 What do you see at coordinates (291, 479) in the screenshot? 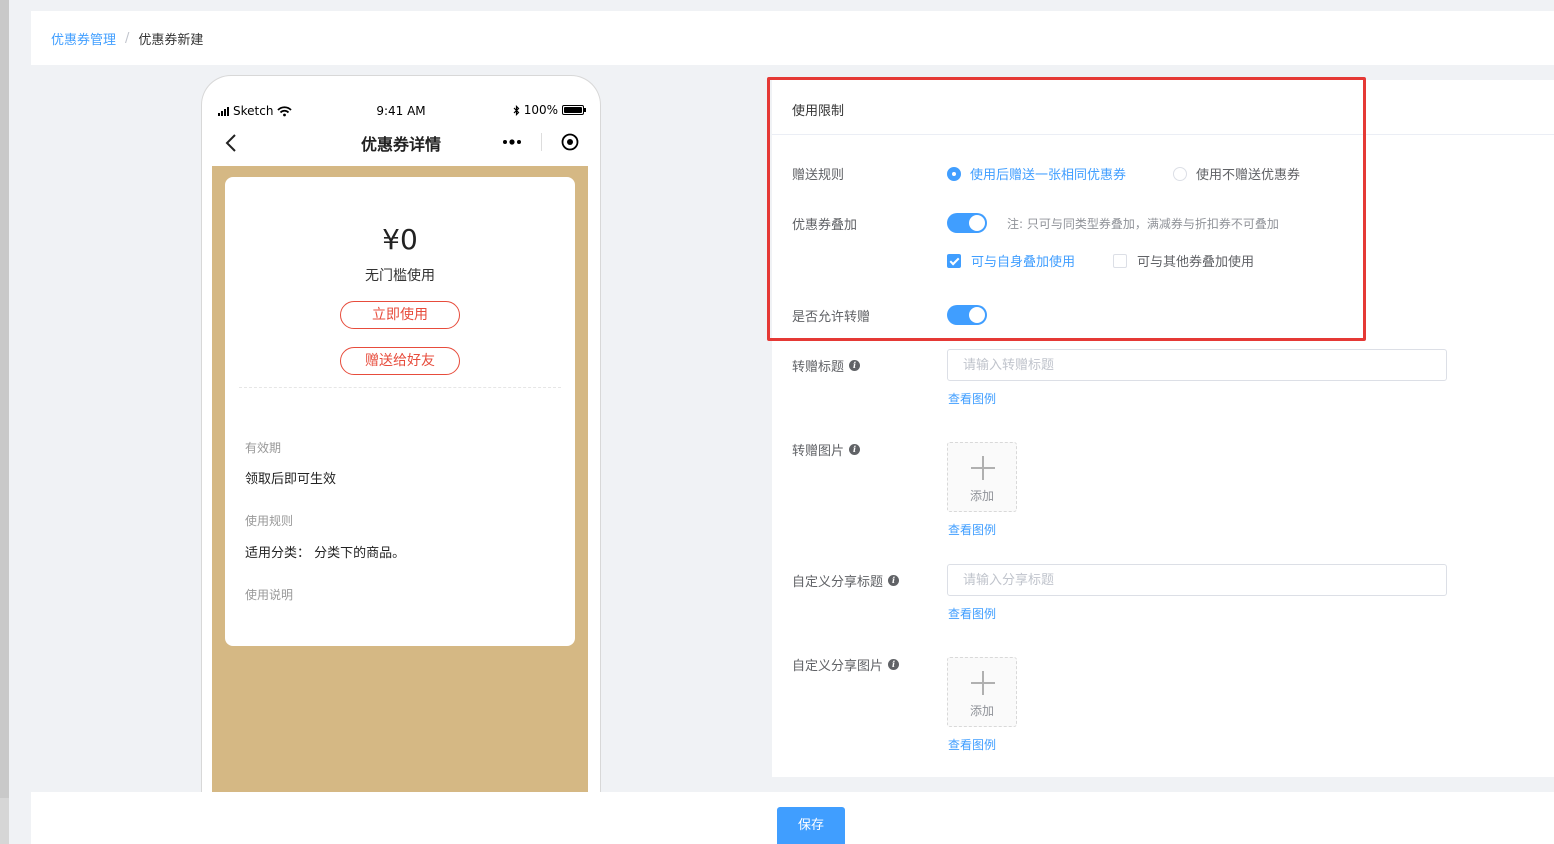
I see `validity-value: 领取后即可生效` at bounding box center [291, 479].